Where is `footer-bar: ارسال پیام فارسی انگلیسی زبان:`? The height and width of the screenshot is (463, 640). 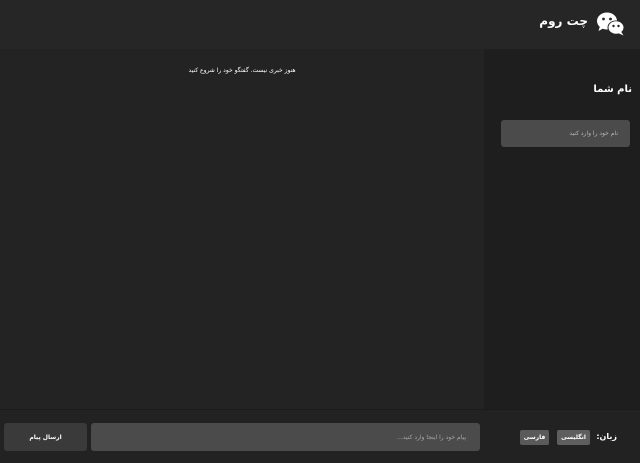 footer-bar: ارسال پیام فارسی انگلیسی زبان: is located at coordinates (320, 436).